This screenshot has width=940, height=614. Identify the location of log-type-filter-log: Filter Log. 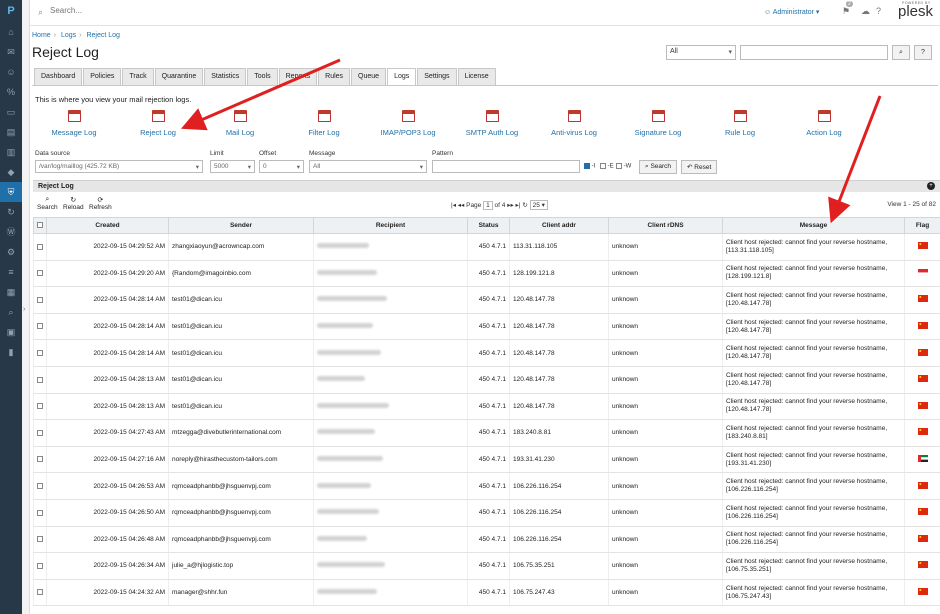
(324, 123).